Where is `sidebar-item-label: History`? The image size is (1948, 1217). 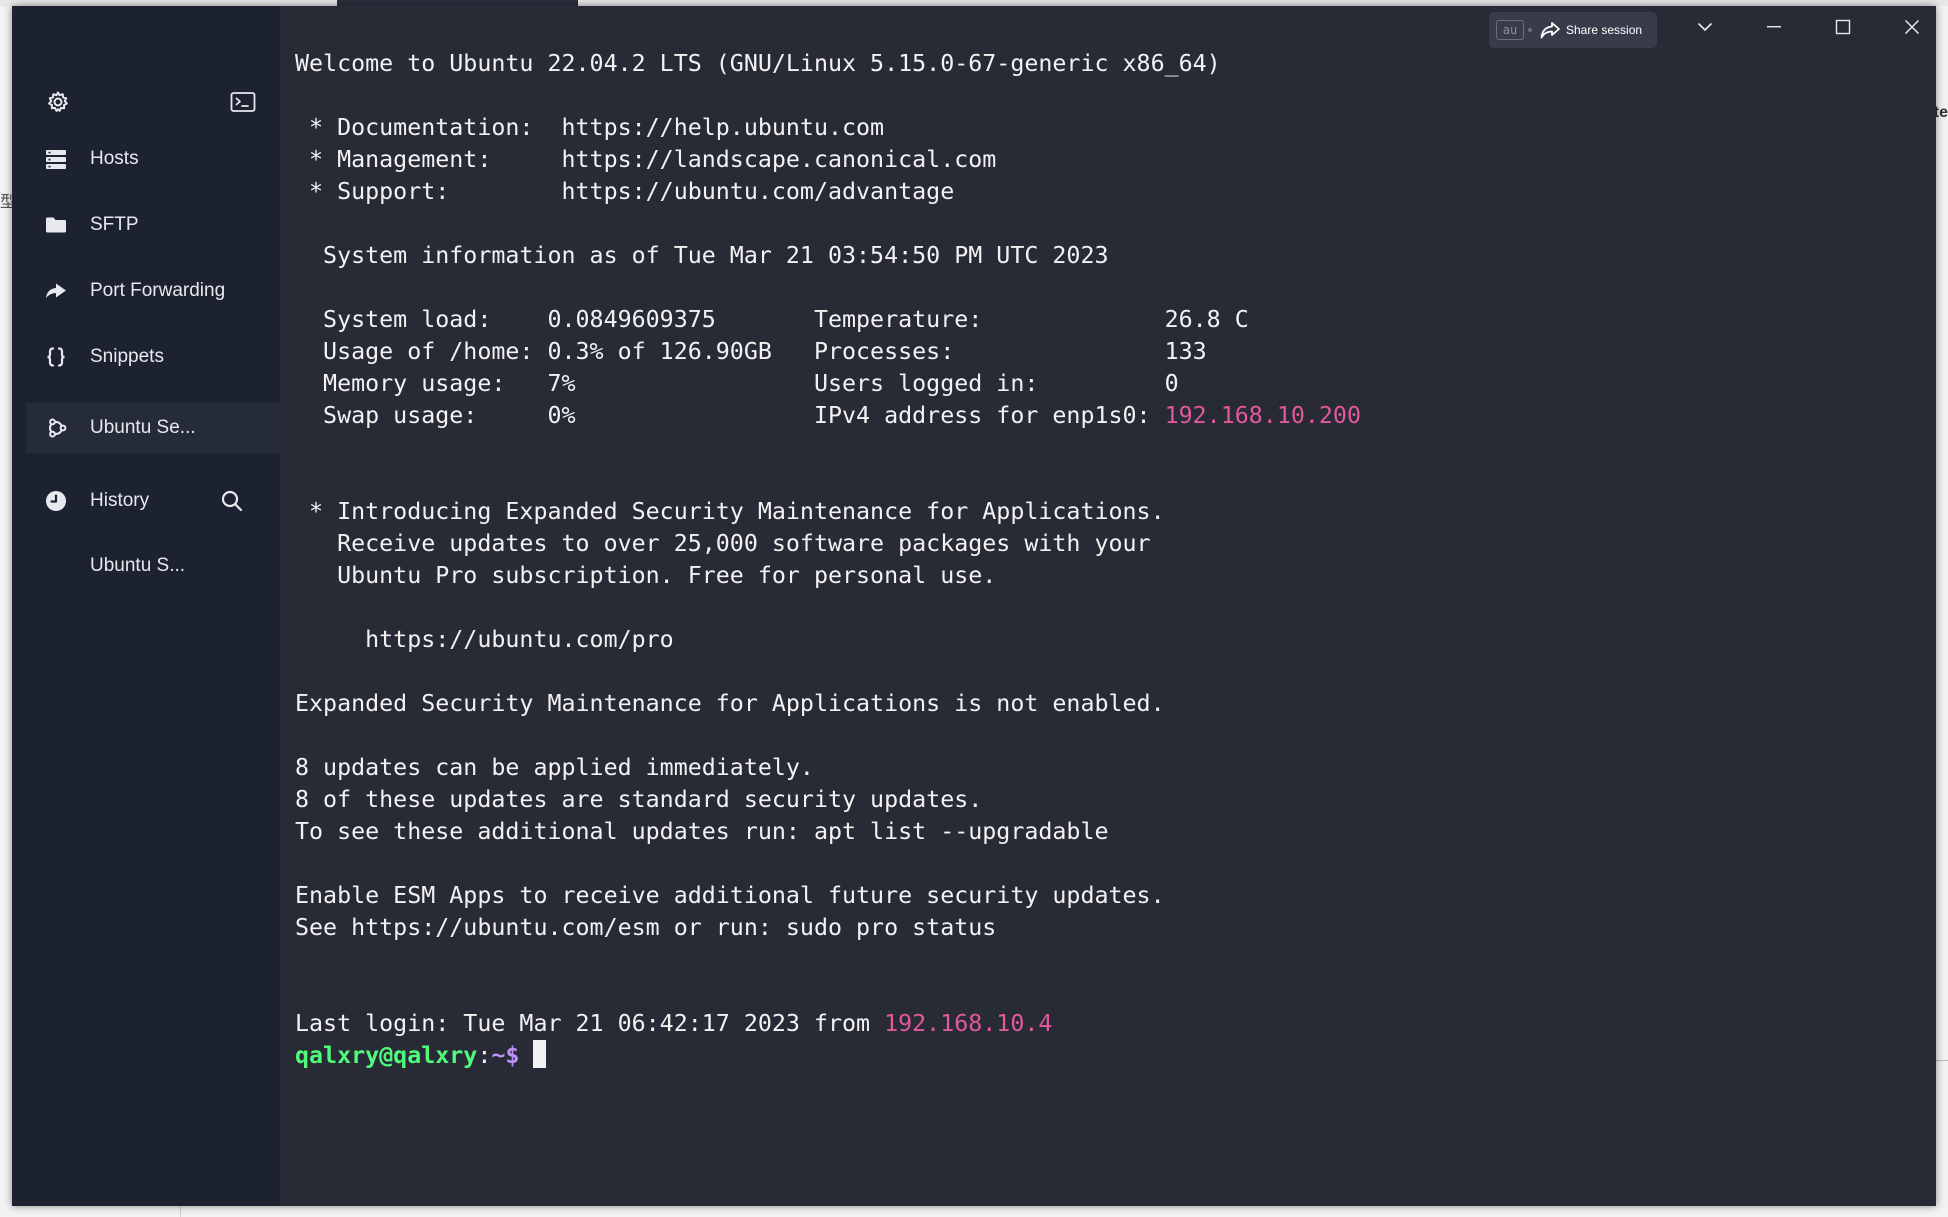
sidebar-item-label: History is located at coordinates (120, 500).